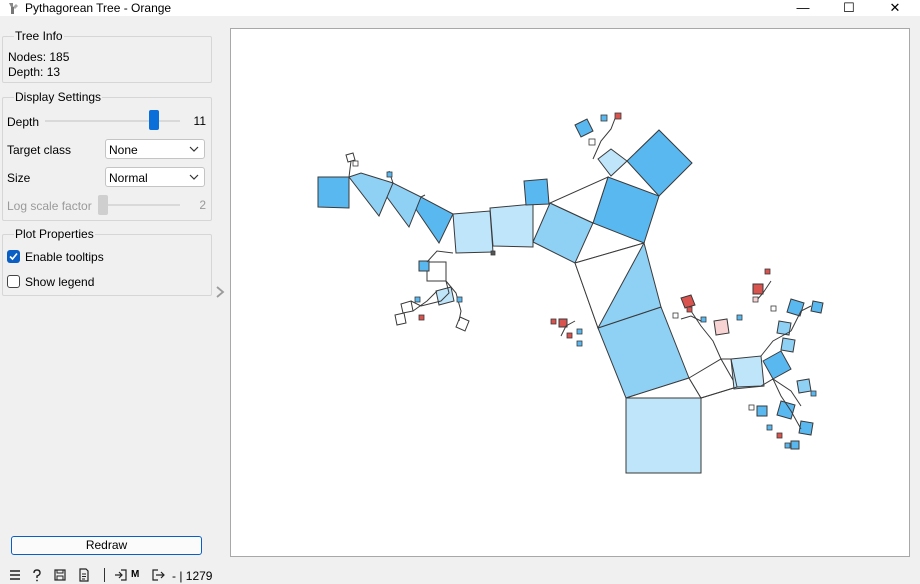 Image resolution: width=920 pixels, height=584 pixels. What do you see at coordinates (121, 575) in the screenshot?
I see `input-icon` at bounding box center [121, 575].